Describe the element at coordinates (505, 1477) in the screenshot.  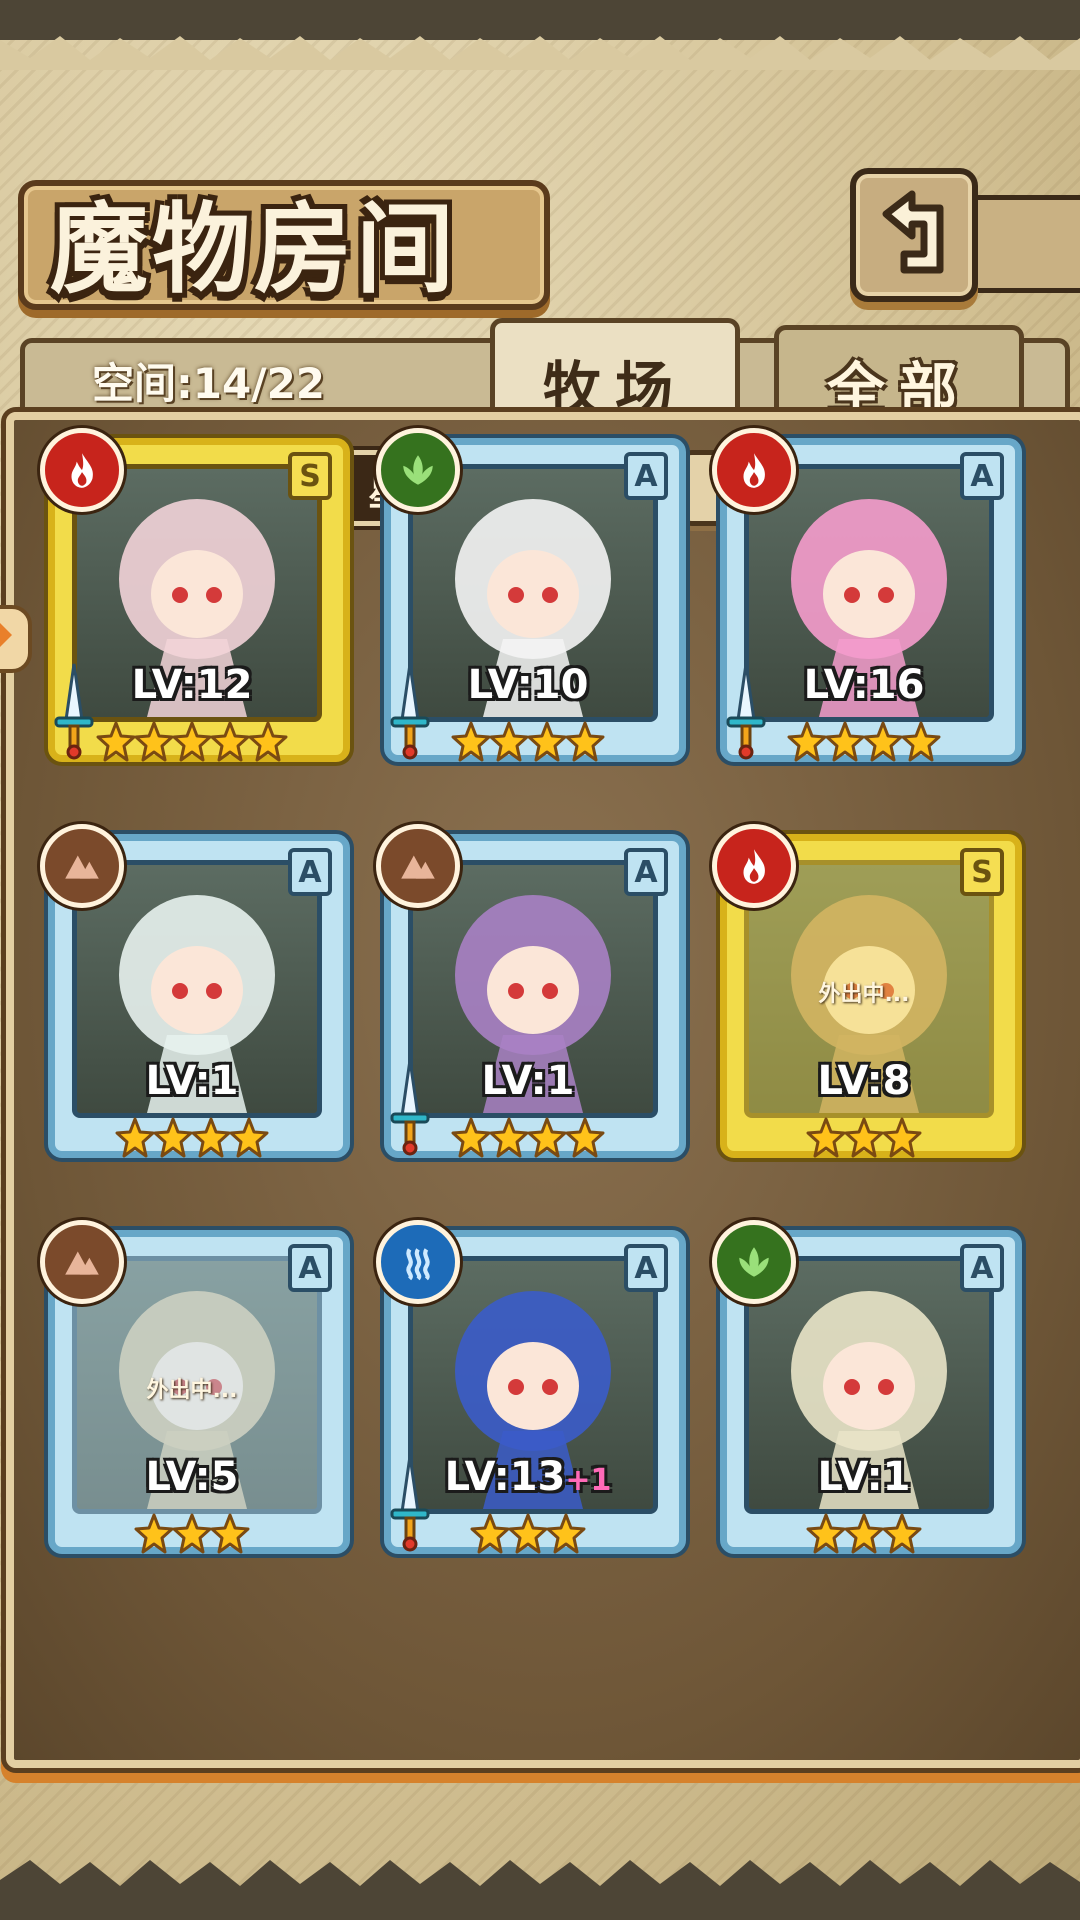
I see `level-text: LV:13` at that location.